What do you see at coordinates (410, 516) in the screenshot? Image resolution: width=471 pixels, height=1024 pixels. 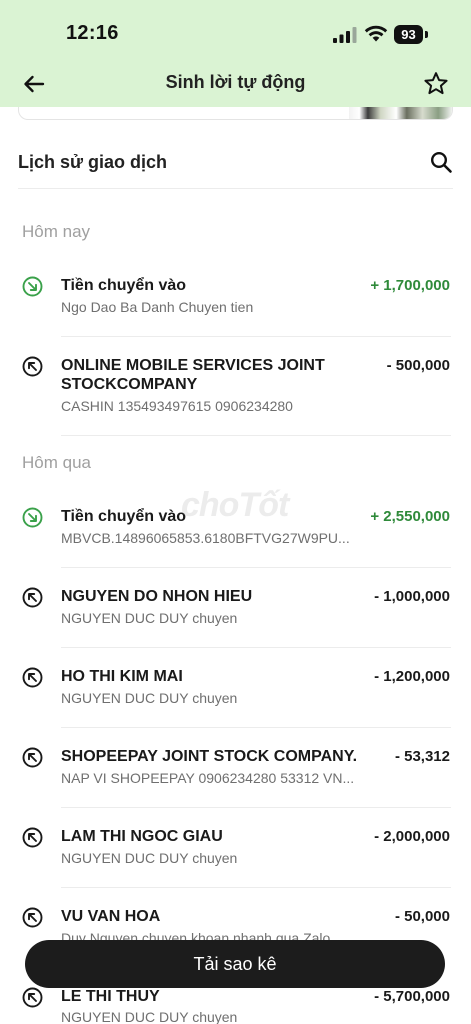 I see `transaction-amount: + 2,550,000` at bounding box center [410, 516].